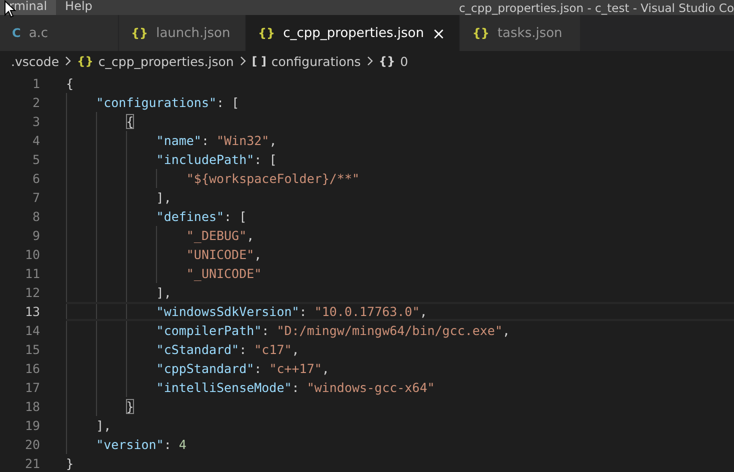 This screenshot has width=734, height=472. Describe the element at coordinates (32, 274) in the screenshot. I see `line-number: 11` at that location.